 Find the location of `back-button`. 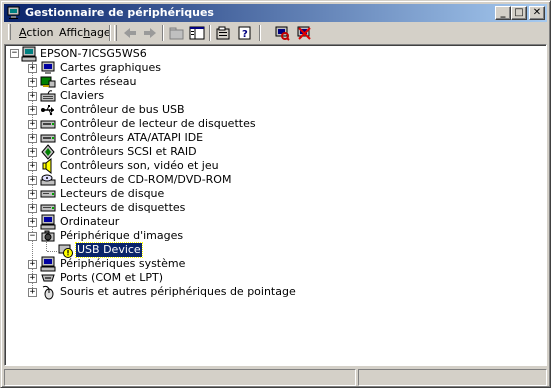

back-button is located at coordinates (130, 33).